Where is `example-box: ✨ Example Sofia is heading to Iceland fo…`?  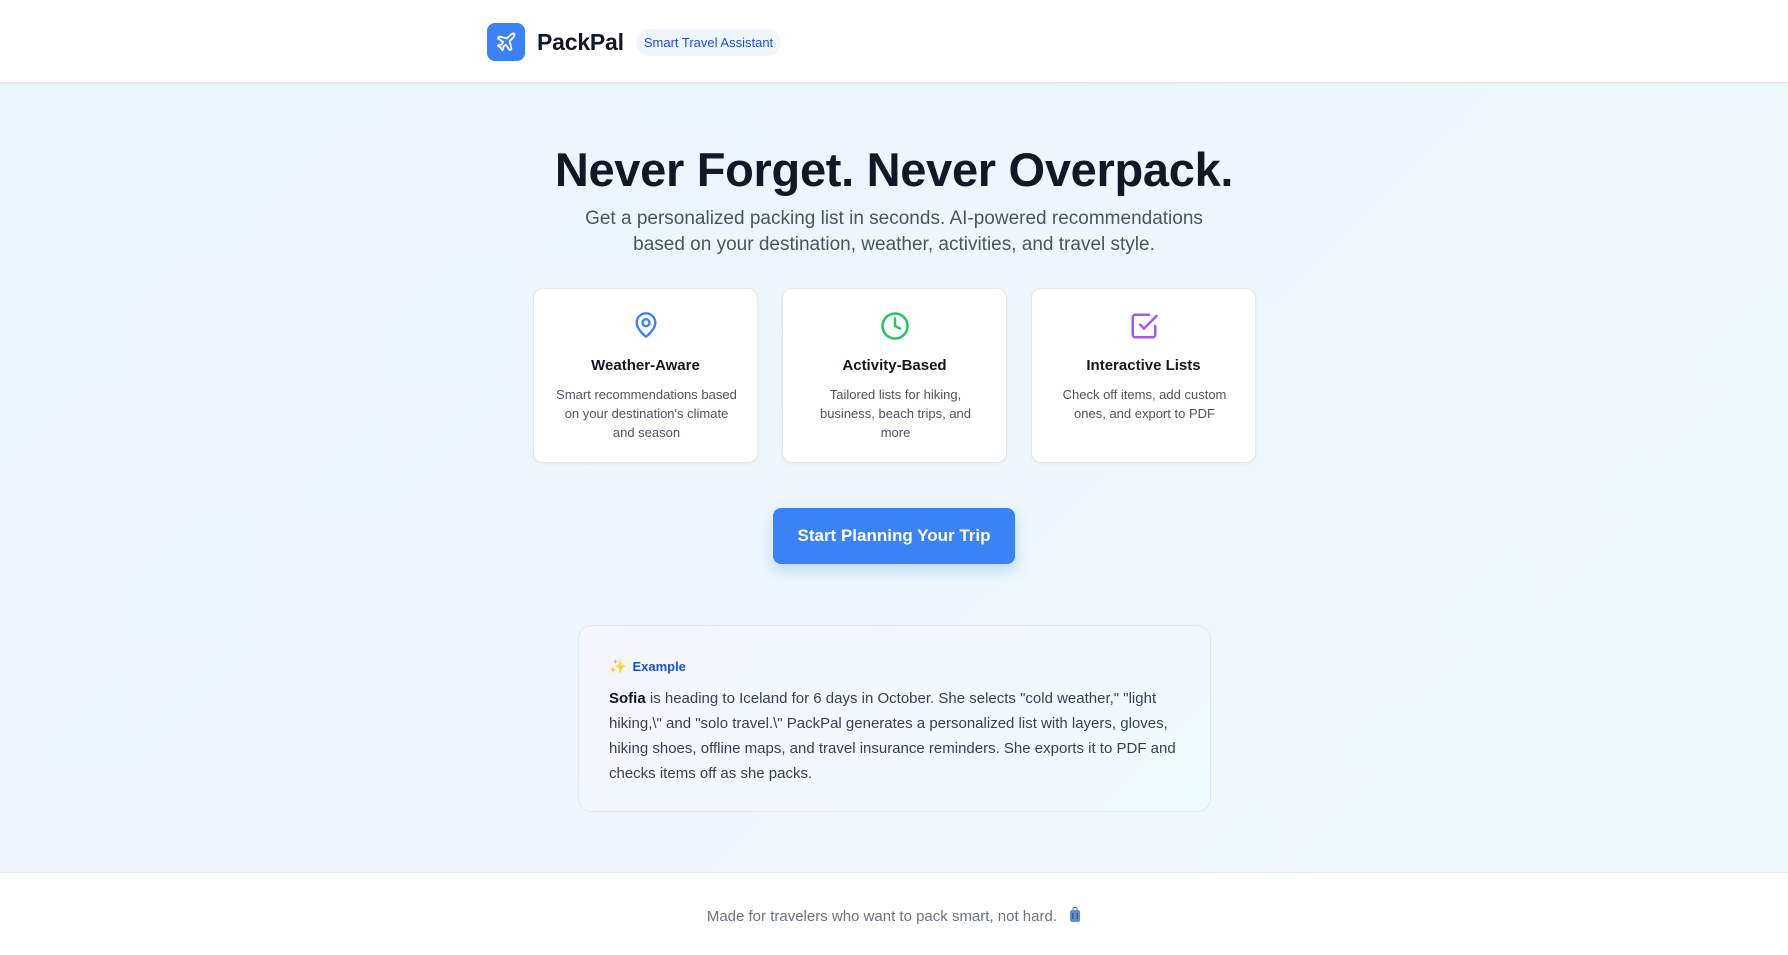
example-box: ✨ Example Sofia is heading to Iceland fo… is located at coordinates (894, 718).